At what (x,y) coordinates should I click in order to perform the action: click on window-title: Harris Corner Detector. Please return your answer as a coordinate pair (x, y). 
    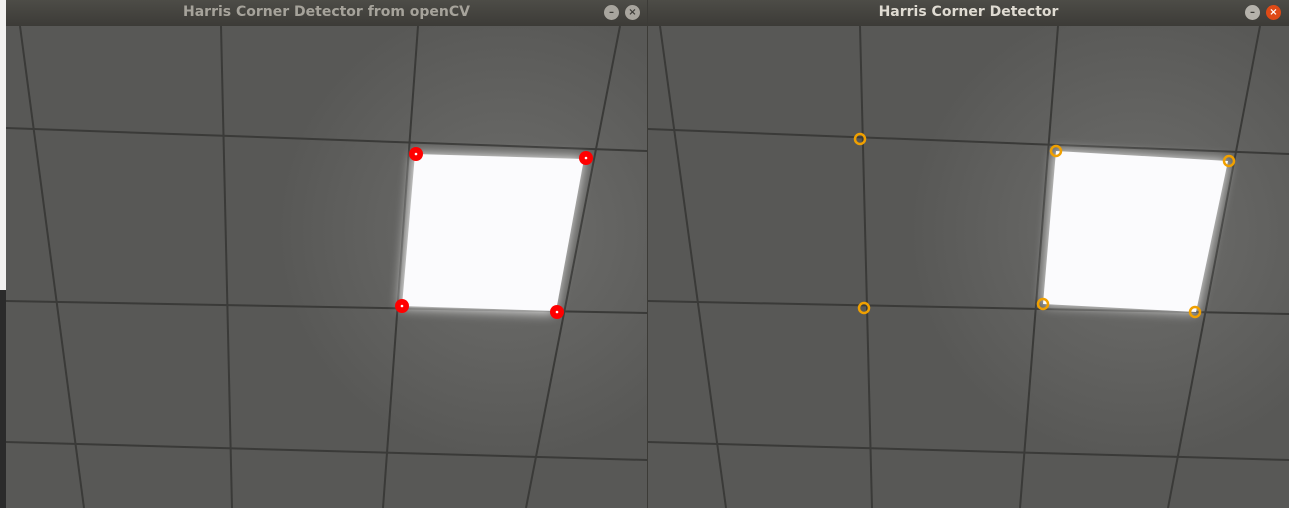
    Looking at the image, I should click on (968, 12).